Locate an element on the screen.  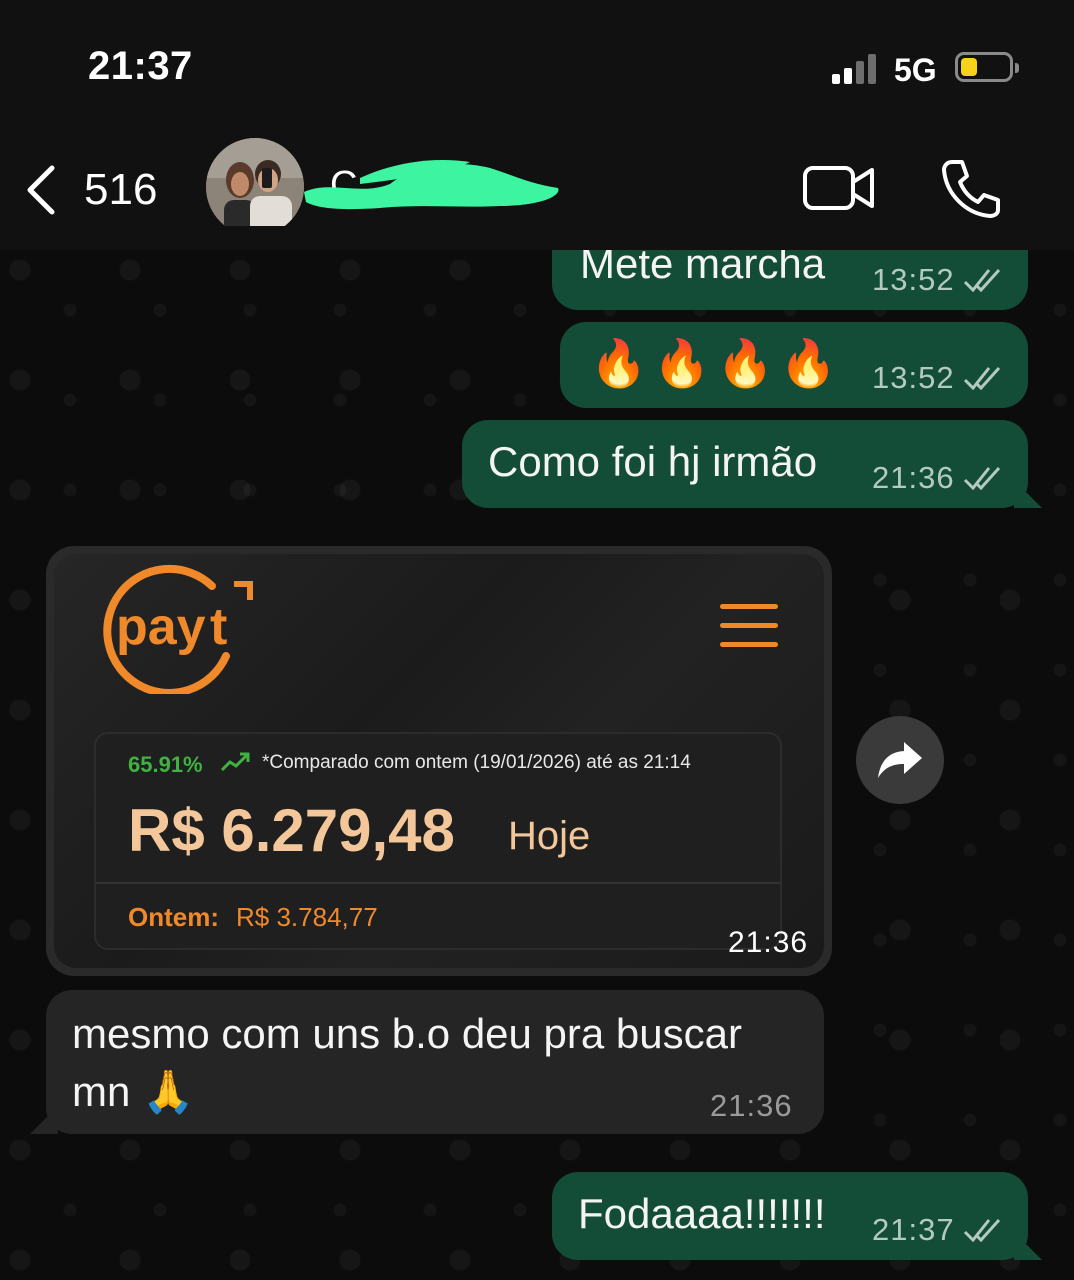
message-time: 21:37 is located at coordinates (913, 1229).